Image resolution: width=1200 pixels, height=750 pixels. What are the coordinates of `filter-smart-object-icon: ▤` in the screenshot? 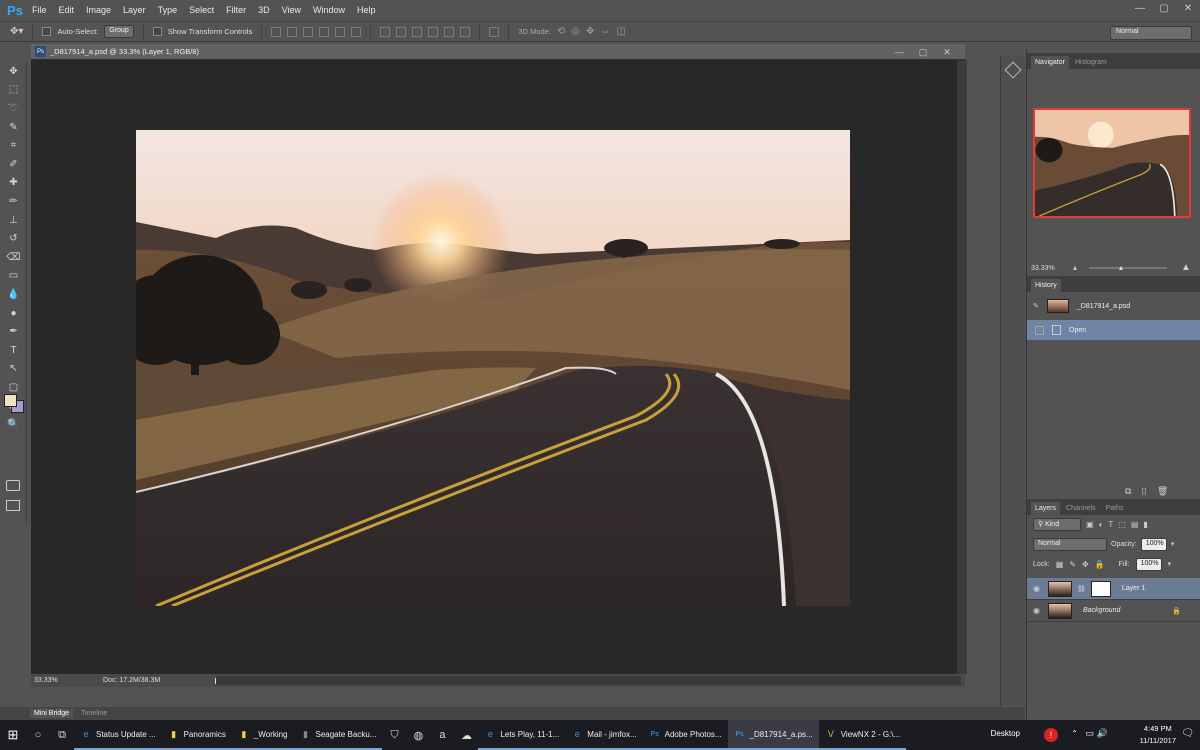 It's located at (1135, 524).